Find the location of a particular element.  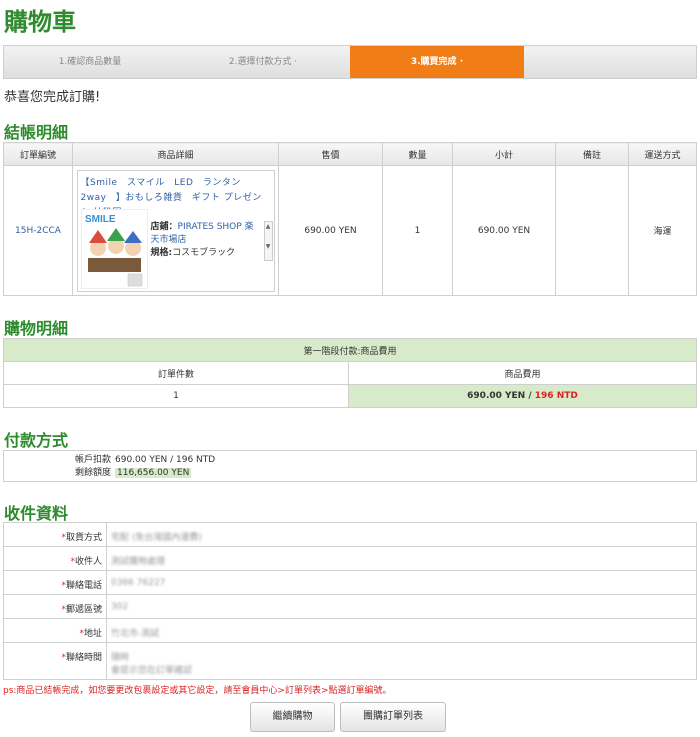

product-info: 店鋪：PIRATES SHOP 楽天市場店 規格:コスモブラック is located at coordinates (207, 240).